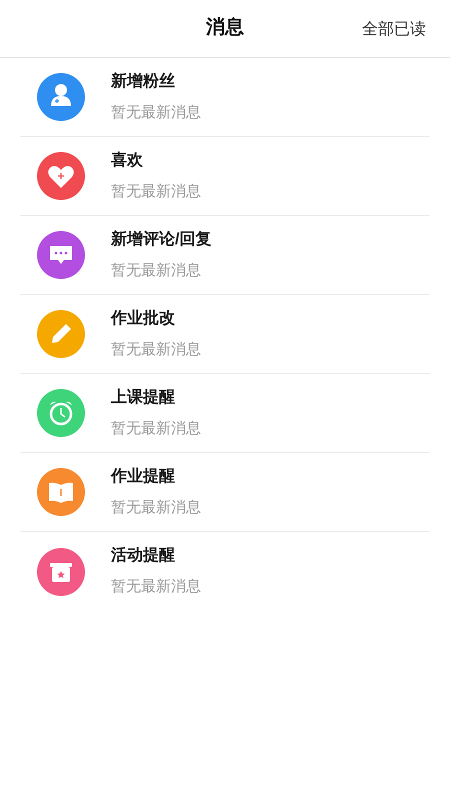  What do you see at coordinates (61, 333) in the screenshot?
I see `pencil-icon` at bounding box center [61, 333].